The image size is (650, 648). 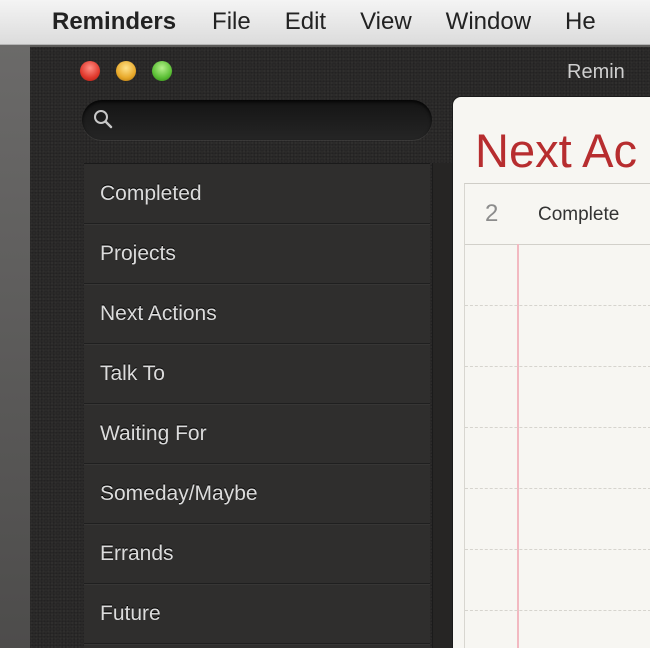 I want to click on completed-label: Complete, so click(x=579, y=214).